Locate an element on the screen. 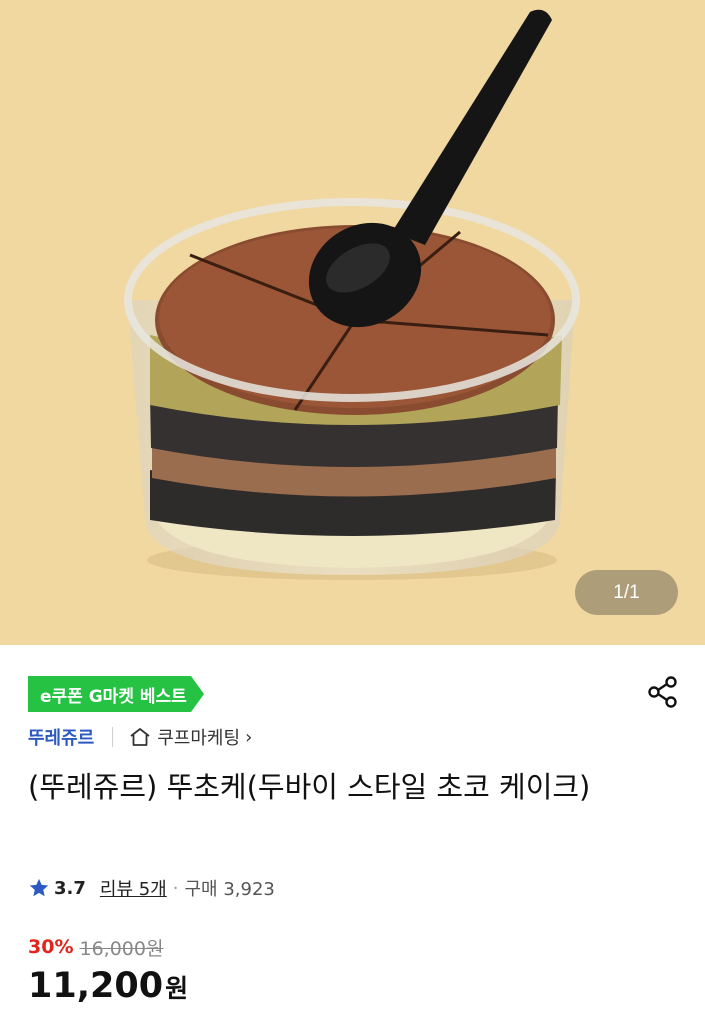 The height and width of the screenshot is (1024, 705). purchase-count: 구매 3,923 is located at coordinates (229, 889).